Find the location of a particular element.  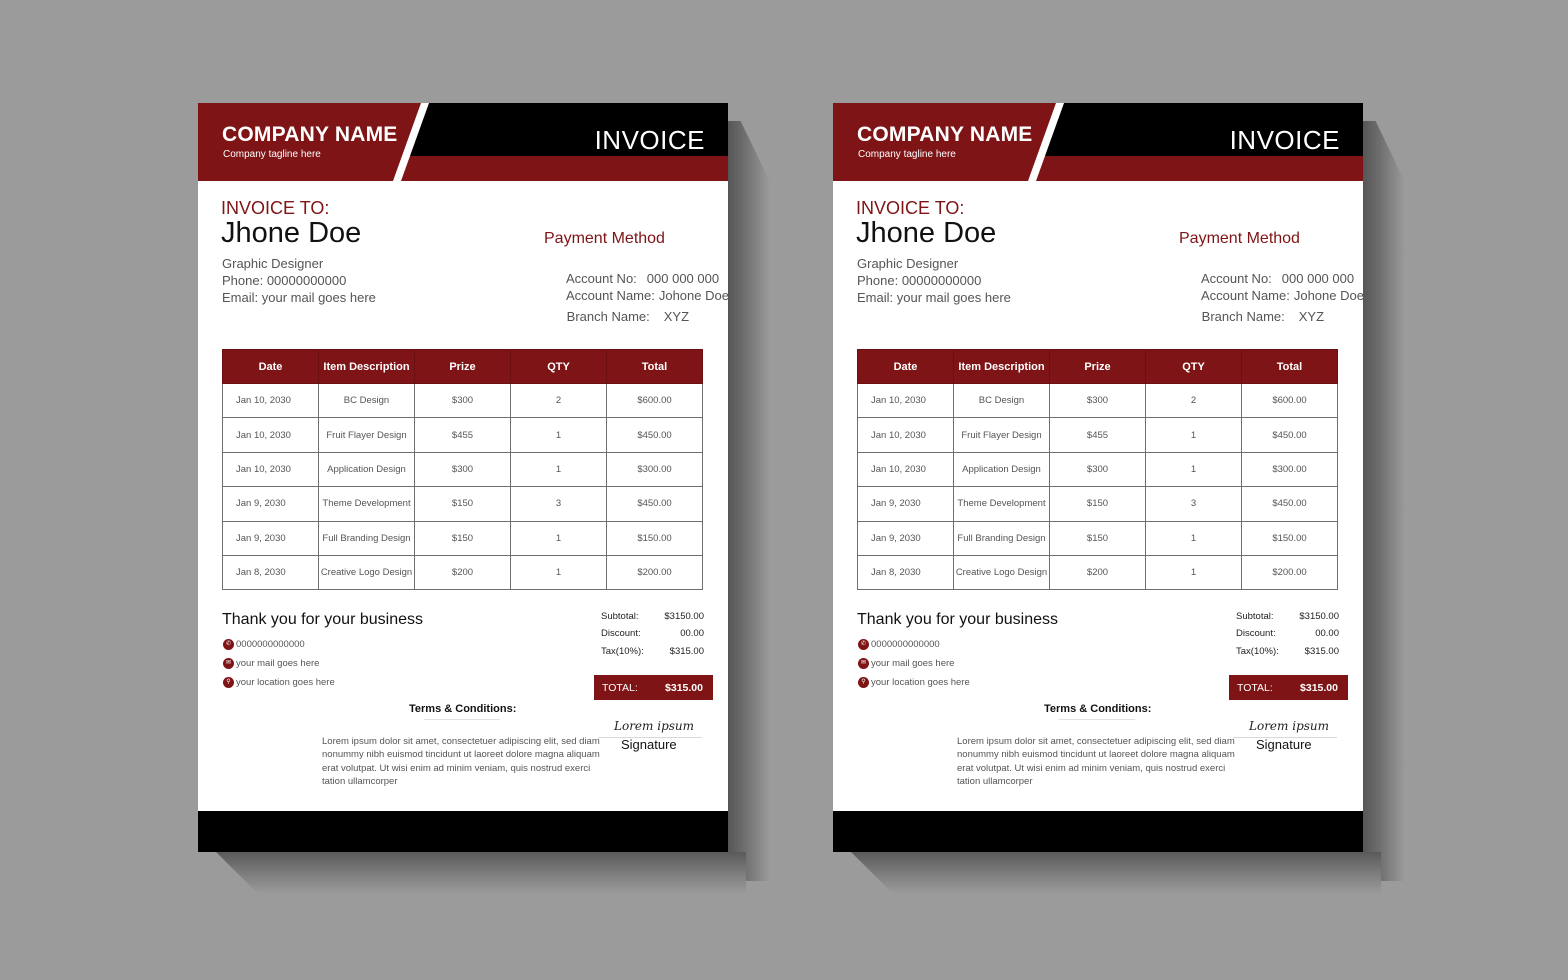

tax-value: $315.00 is located at coordinates (686, 651).